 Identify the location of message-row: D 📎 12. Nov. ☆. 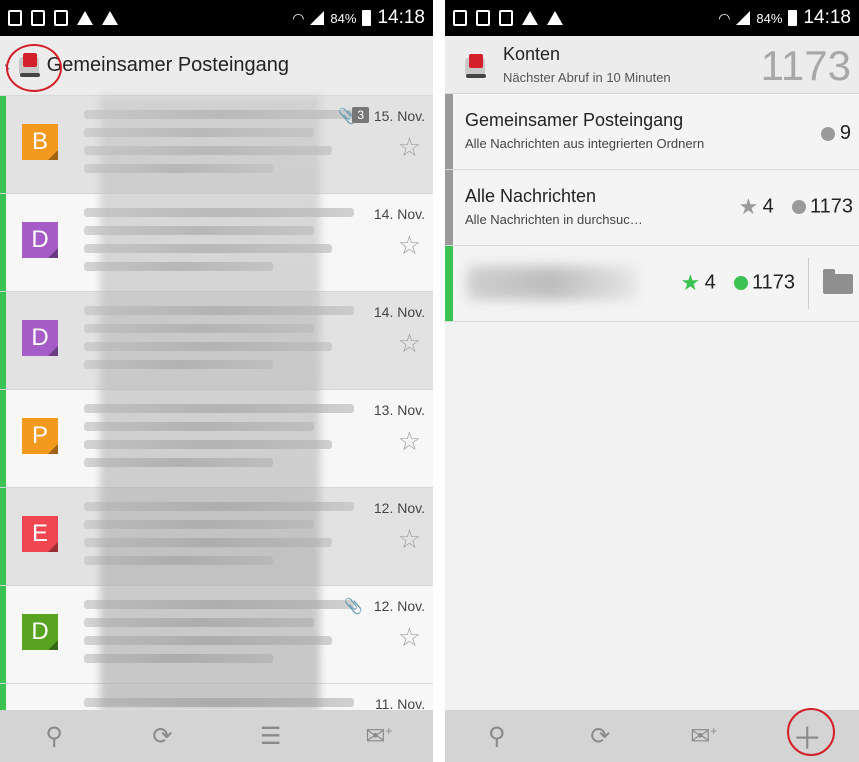
(216, 635).